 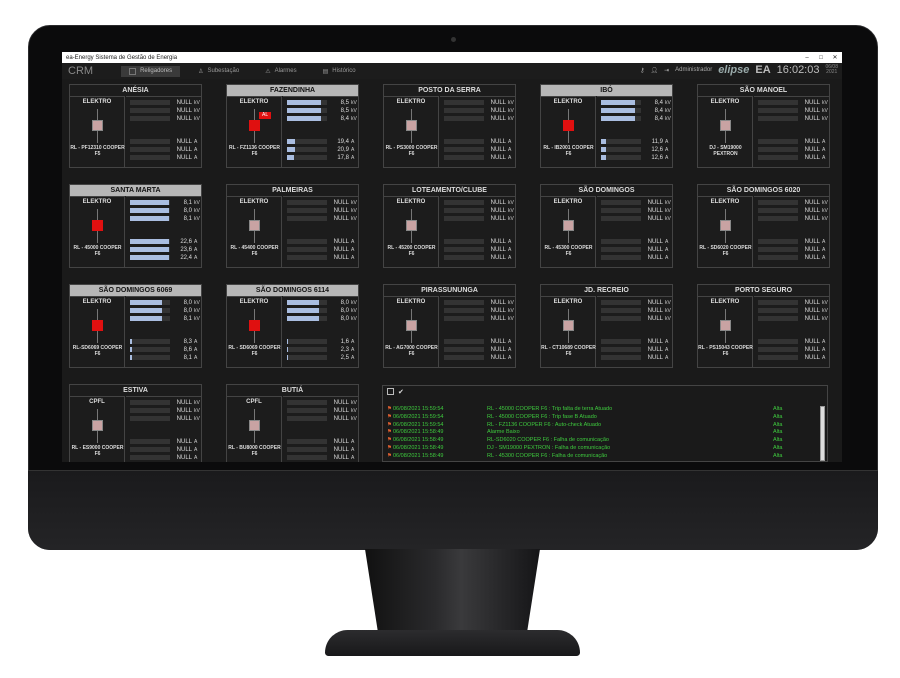 I want to click on close-button: ✕, so click(x=835, y=57).